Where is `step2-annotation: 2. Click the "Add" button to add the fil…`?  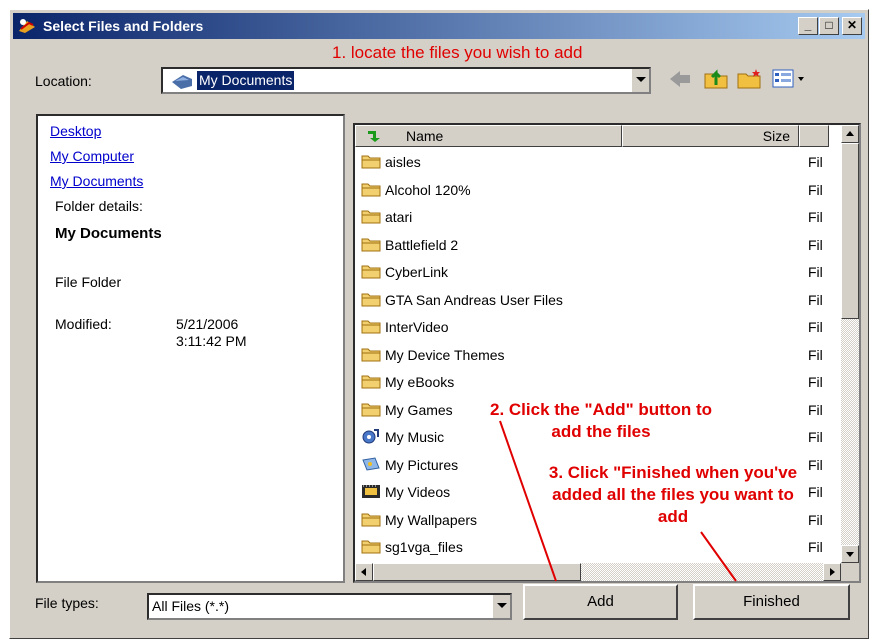
step2-annotation: 2. Click the "Add" button to add the fil… is located at coordinates (601, 420).